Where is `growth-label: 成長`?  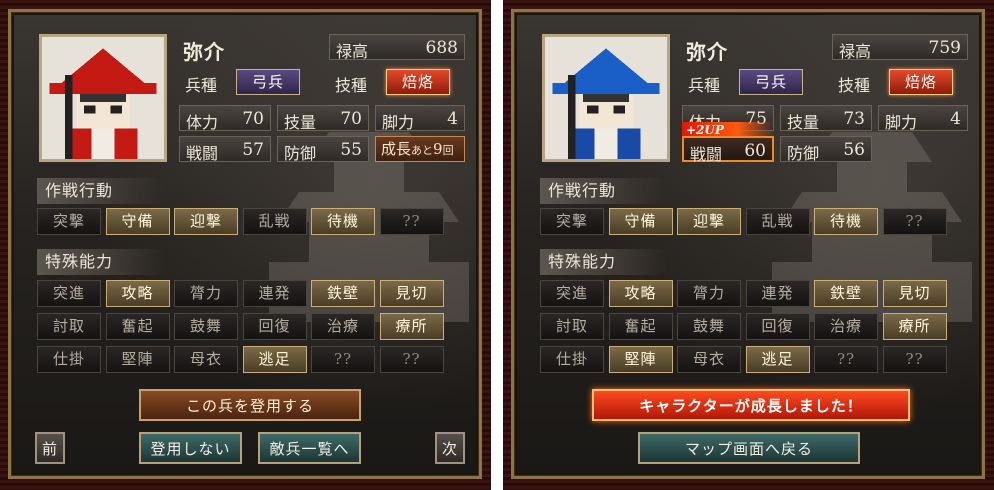
growth-label: 成長 is located at coordinates (396, 149).